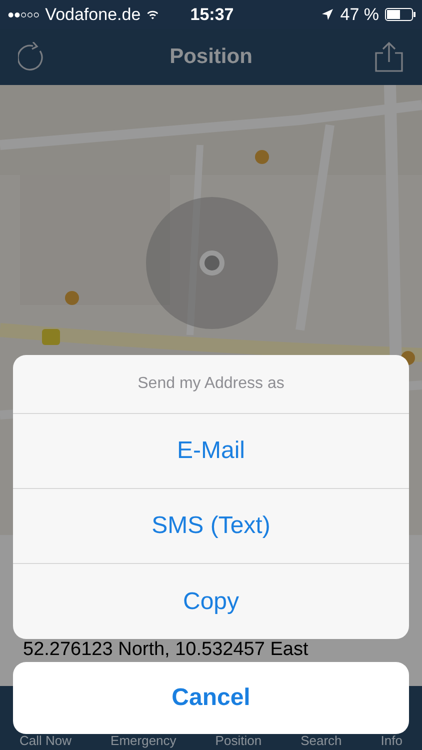 The image size is (422, 750). What do you see at coordinates (93, 14) in the screenshot?
I see `carrier-name: Vodafone.de` at bounding box center [93, 14].